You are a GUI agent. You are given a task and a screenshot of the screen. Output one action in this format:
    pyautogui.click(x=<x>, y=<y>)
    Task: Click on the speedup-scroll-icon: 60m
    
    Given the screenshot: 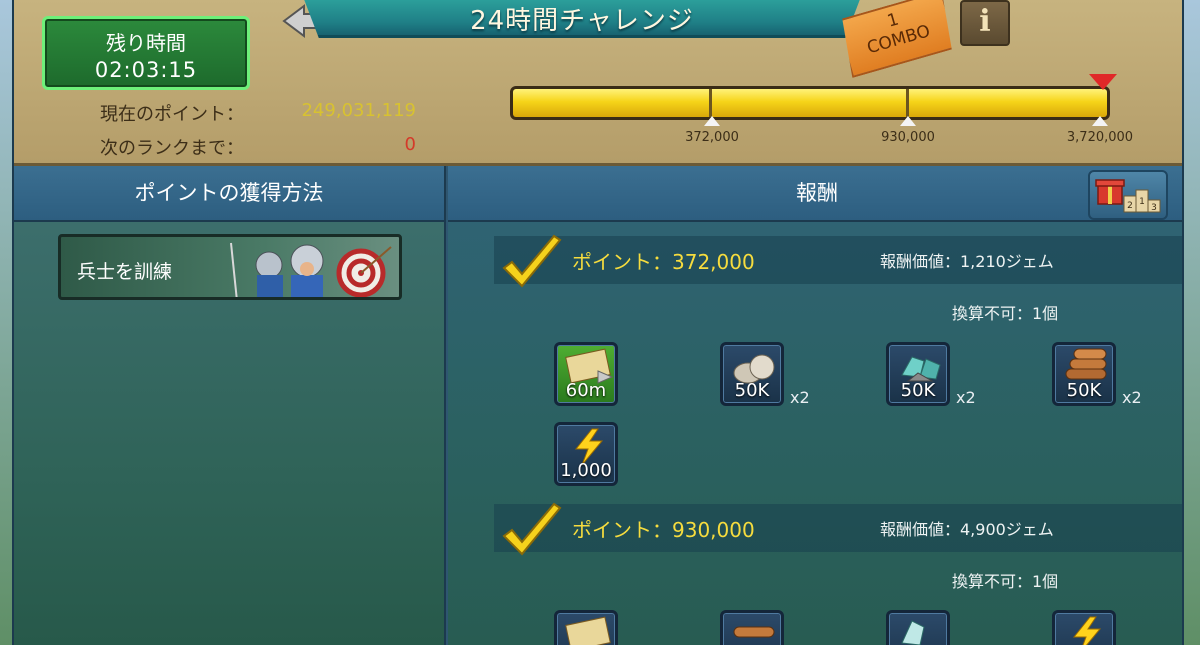 What is the action you would take?
    pyautogui.click(x=586, y=374)
    